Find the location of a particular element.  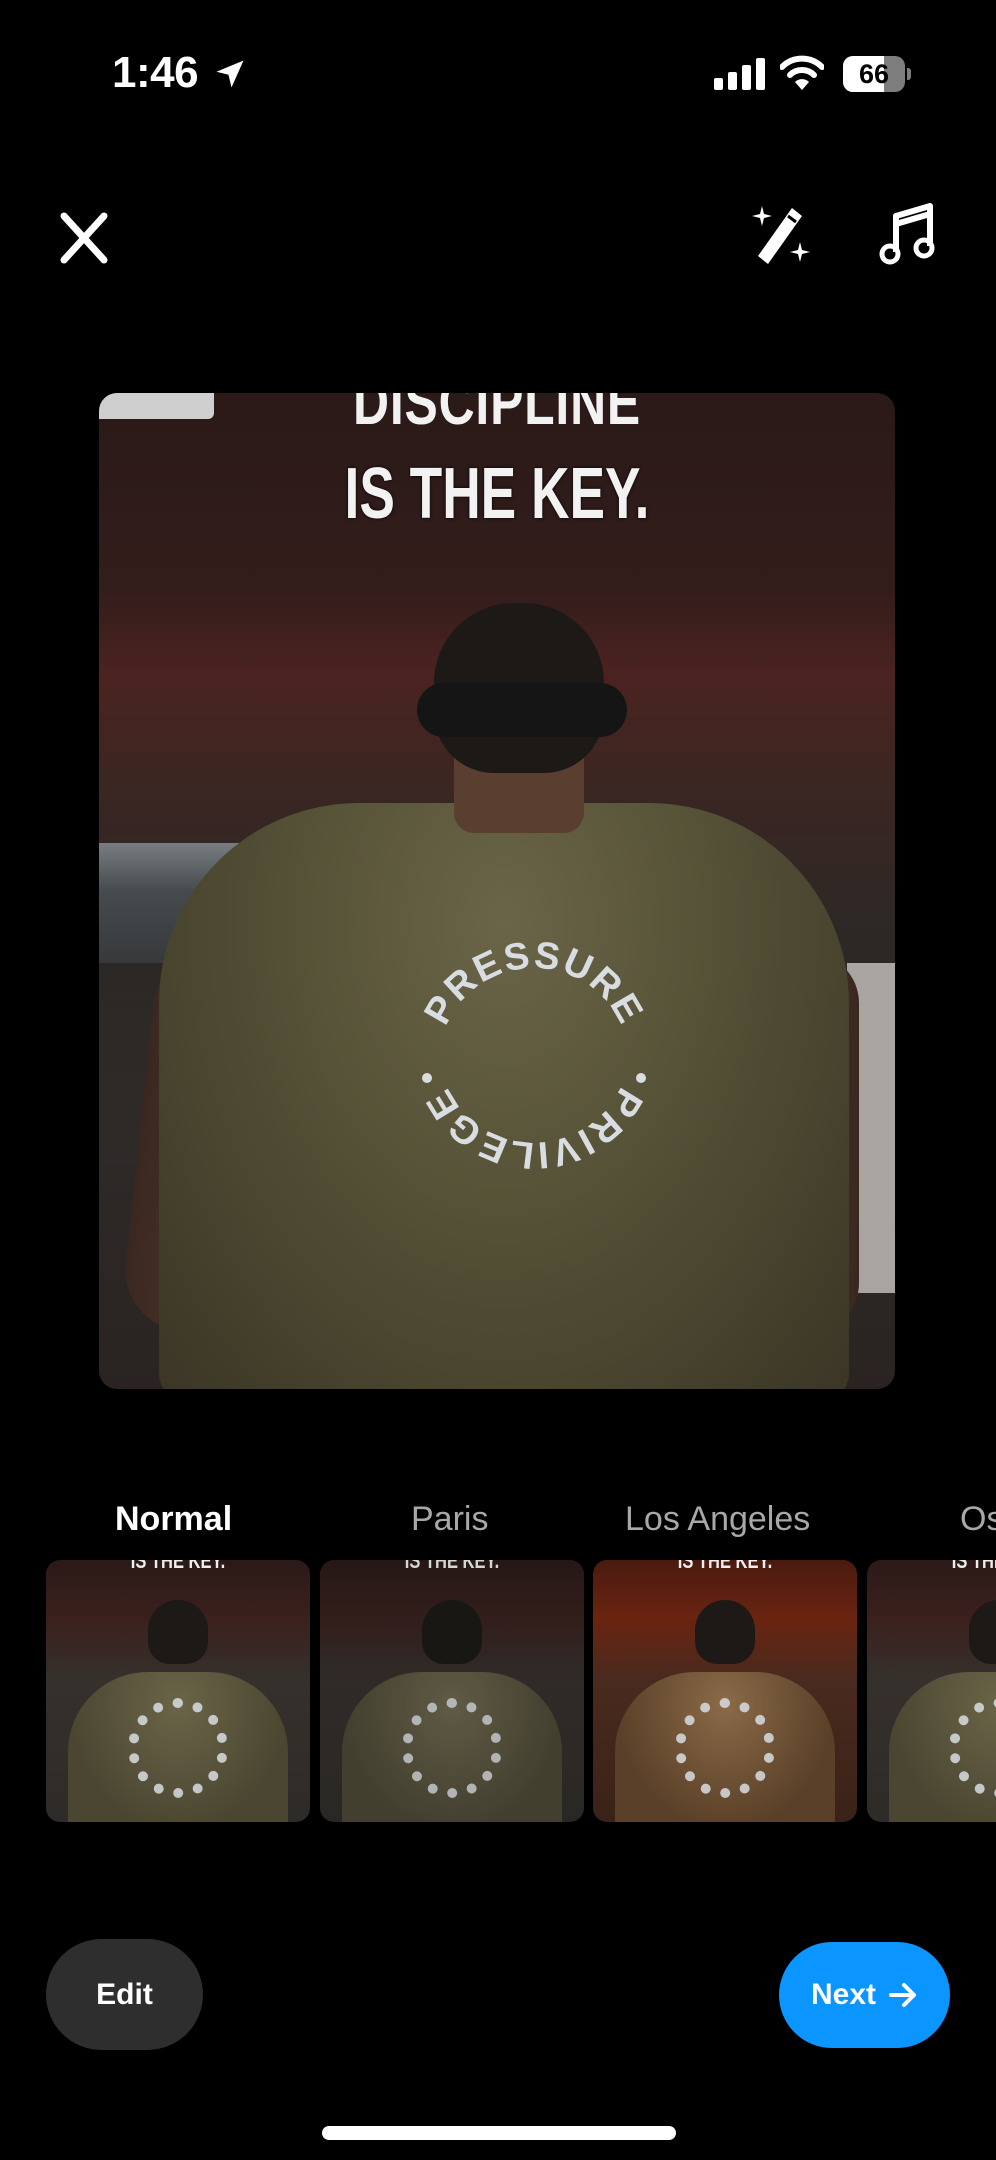

photo-caption-line-2: IS THE KEY. is located at coordinates (497, 494).